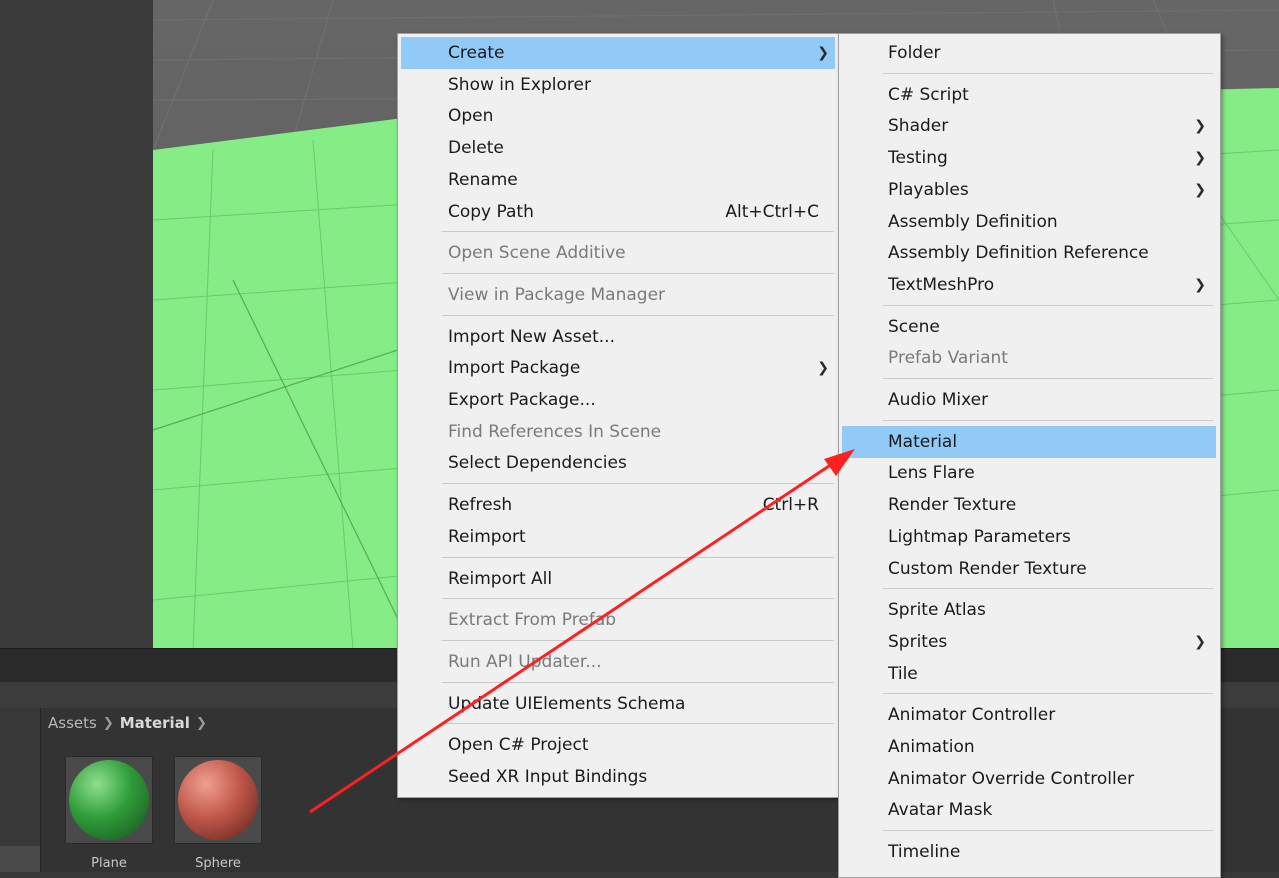 This screenshot has width=1279, height=878. Describe the element at coordinates (1029, 674) in the screenshot. I see `menu-item-tile: Tile` at that location.